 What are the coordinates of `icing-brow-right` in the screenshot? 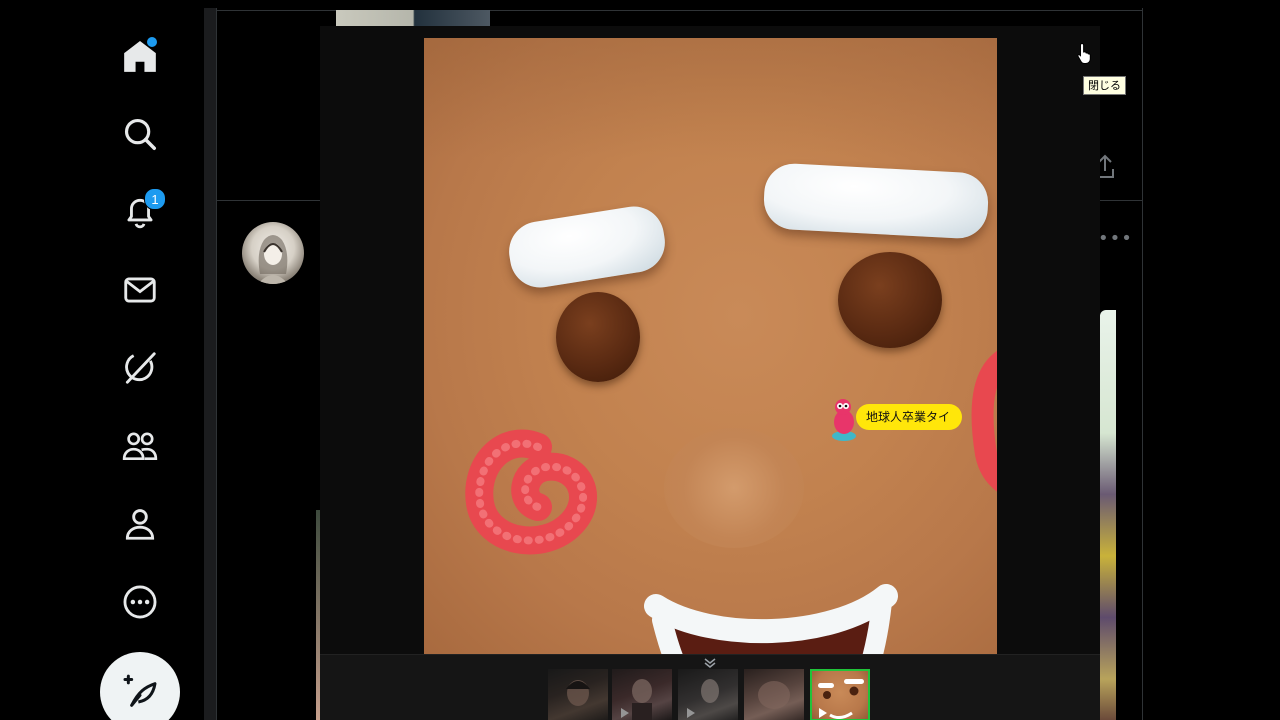 It's located at (876, 201).